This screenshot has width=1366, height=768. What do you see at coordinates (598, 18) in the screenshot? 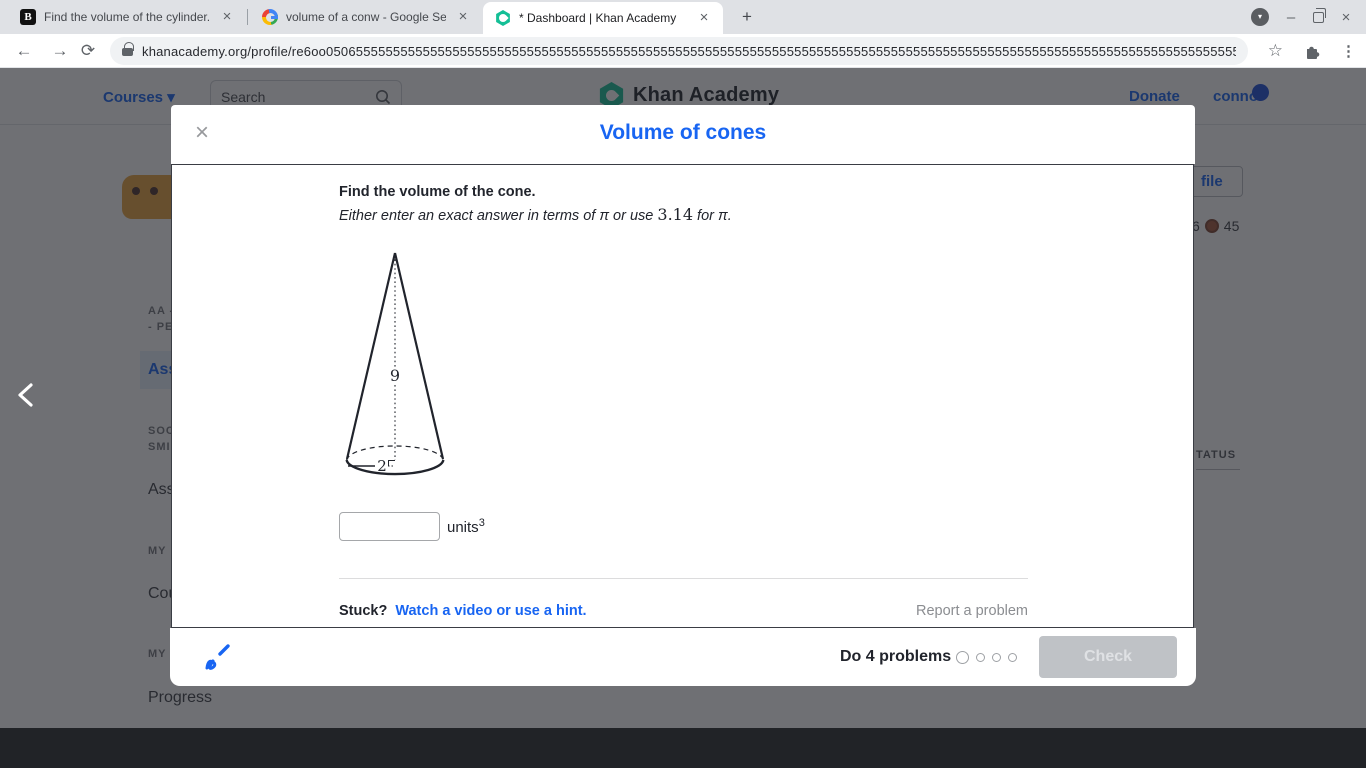
I see `tab-title: * Dashboard | Khan Academy` at bounding box center [598, 18].